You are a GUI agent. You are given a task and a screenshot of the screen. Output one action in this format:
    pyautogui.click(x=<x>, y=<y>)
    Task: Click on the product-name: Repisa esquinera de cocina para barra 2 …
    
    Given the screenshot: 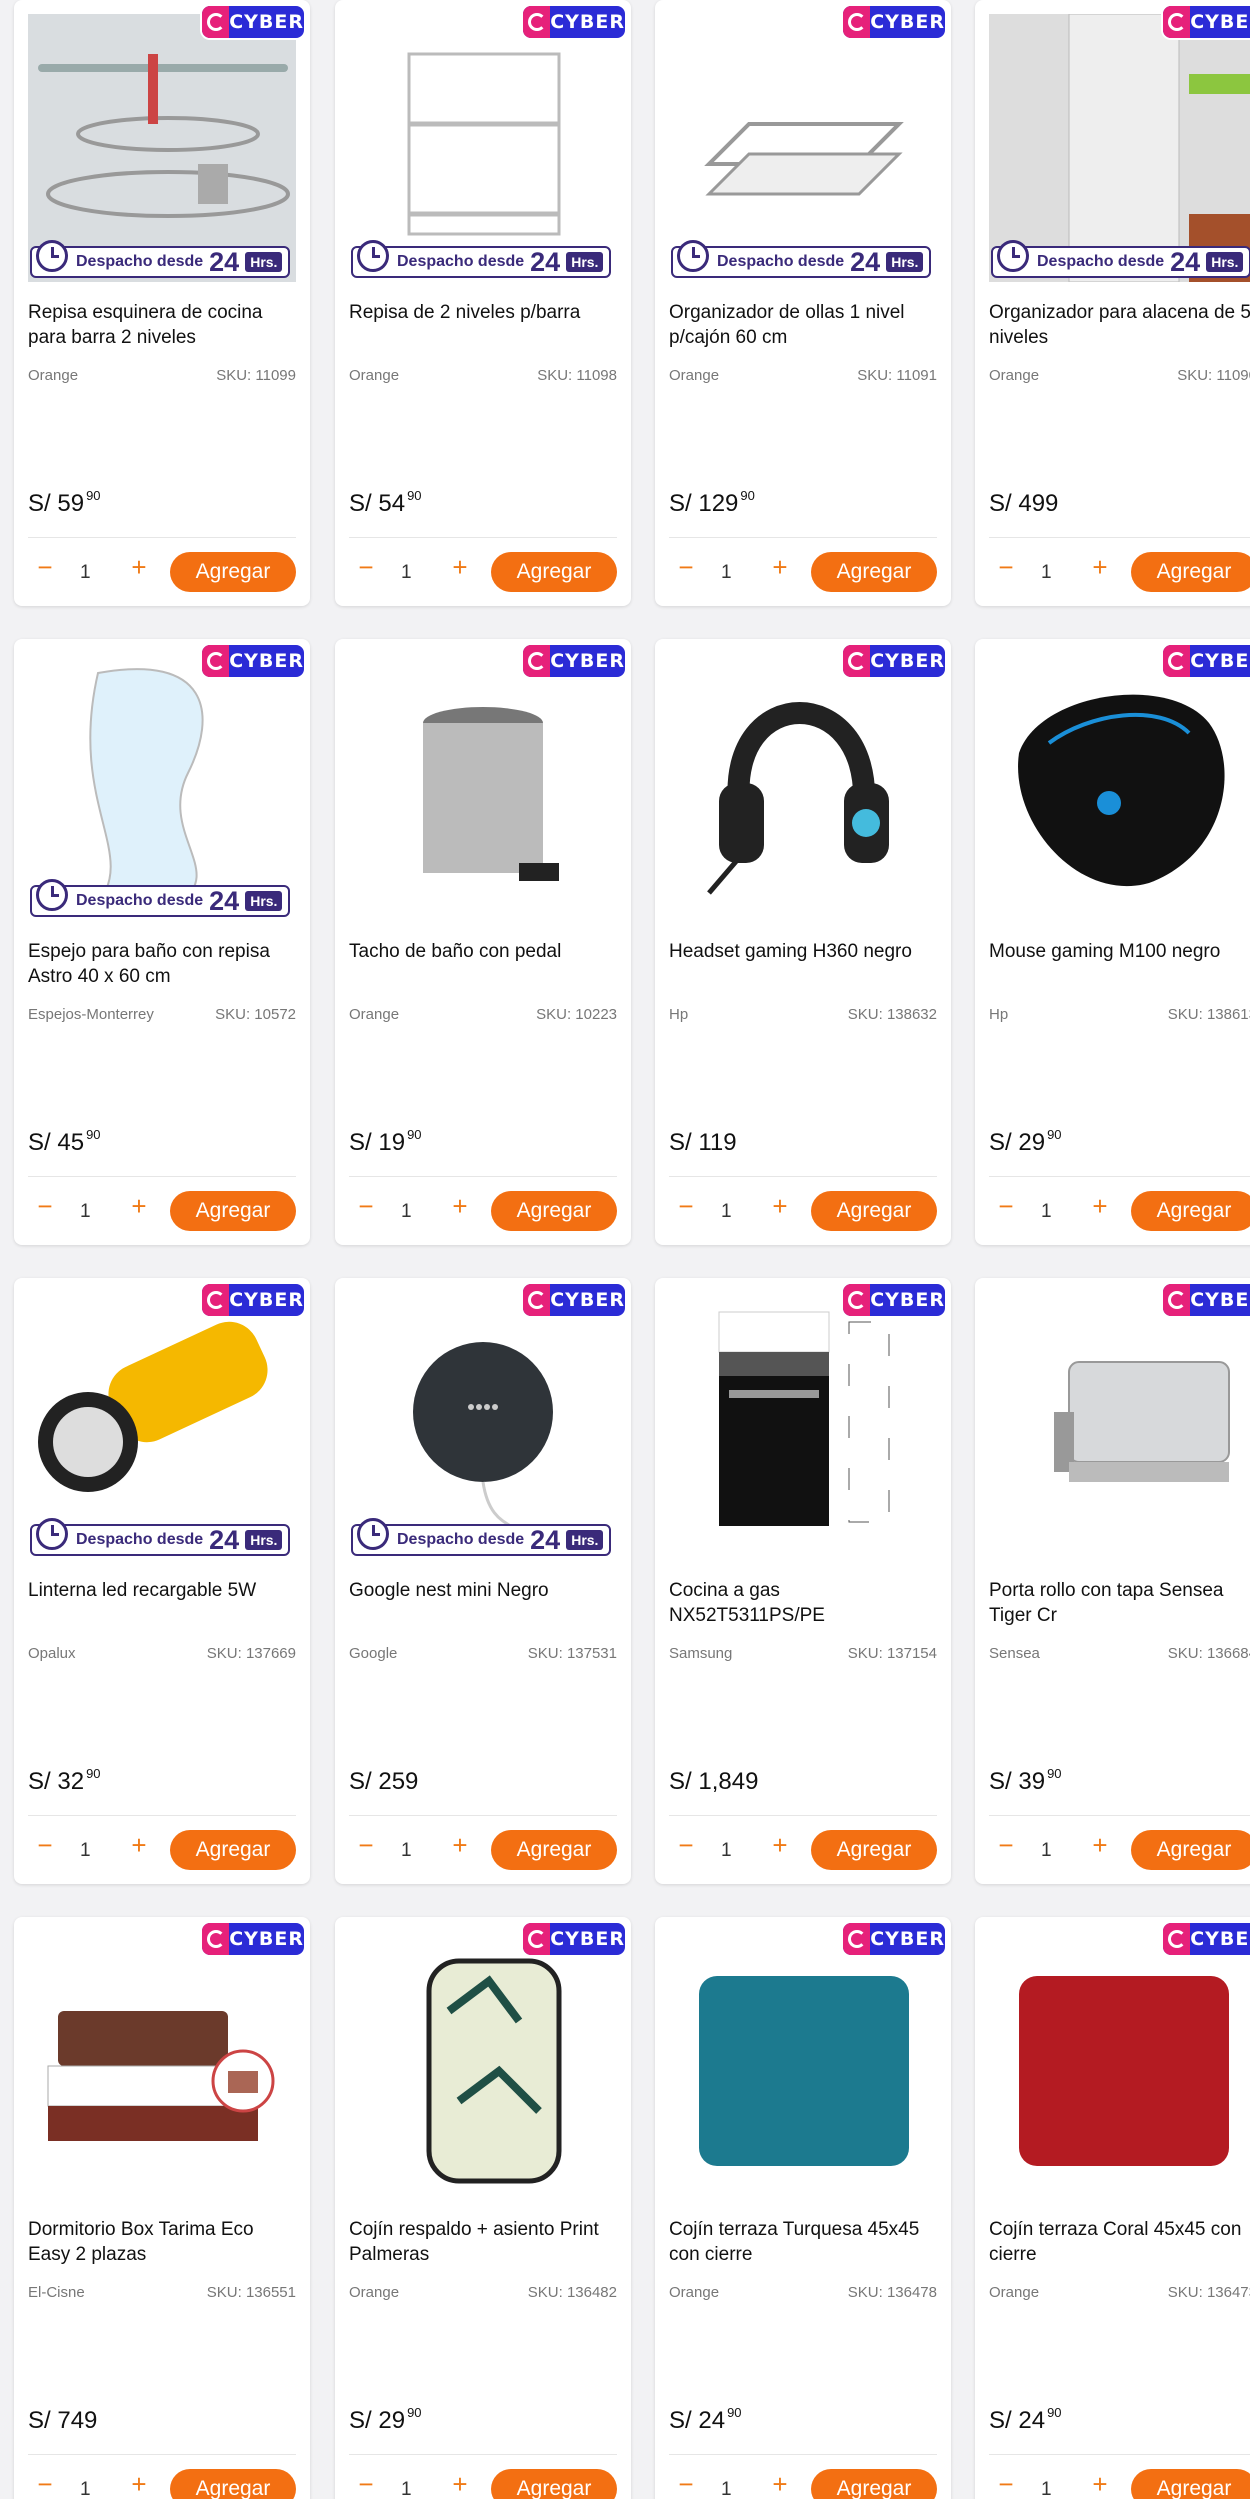 What is the action you would take?
    pyautogui.click(x=162, y=325)
    